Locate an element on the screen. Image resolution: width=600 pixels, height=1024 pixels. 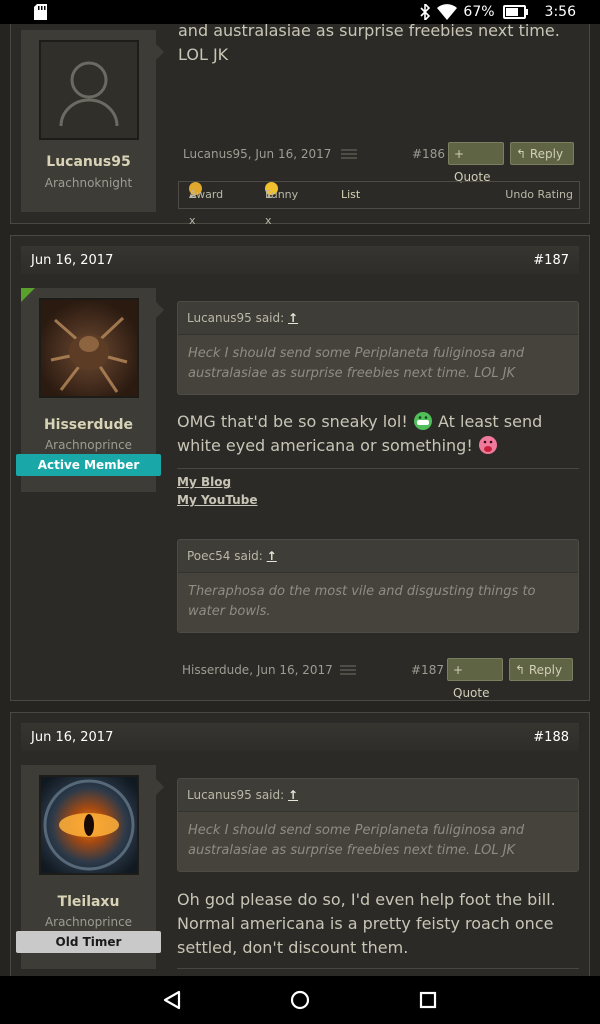
username: Tleilaxu is located at coordinates (88, 902).